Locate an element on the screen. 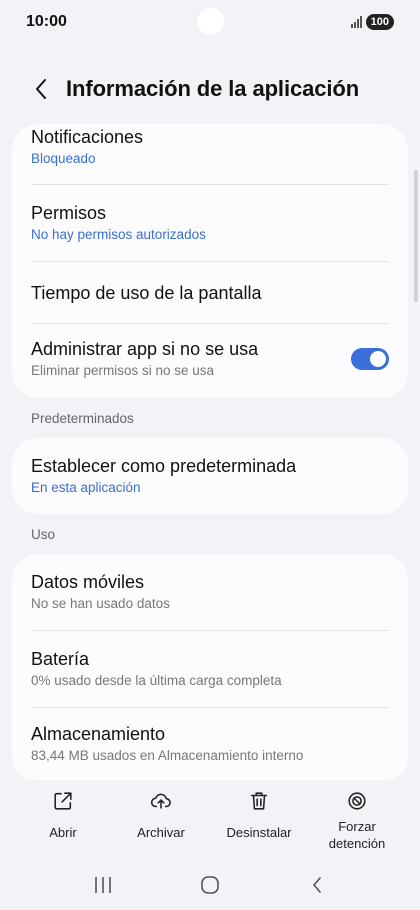 The image size is (420, 910). system-nav-bar is located at coordinates (210, 885).